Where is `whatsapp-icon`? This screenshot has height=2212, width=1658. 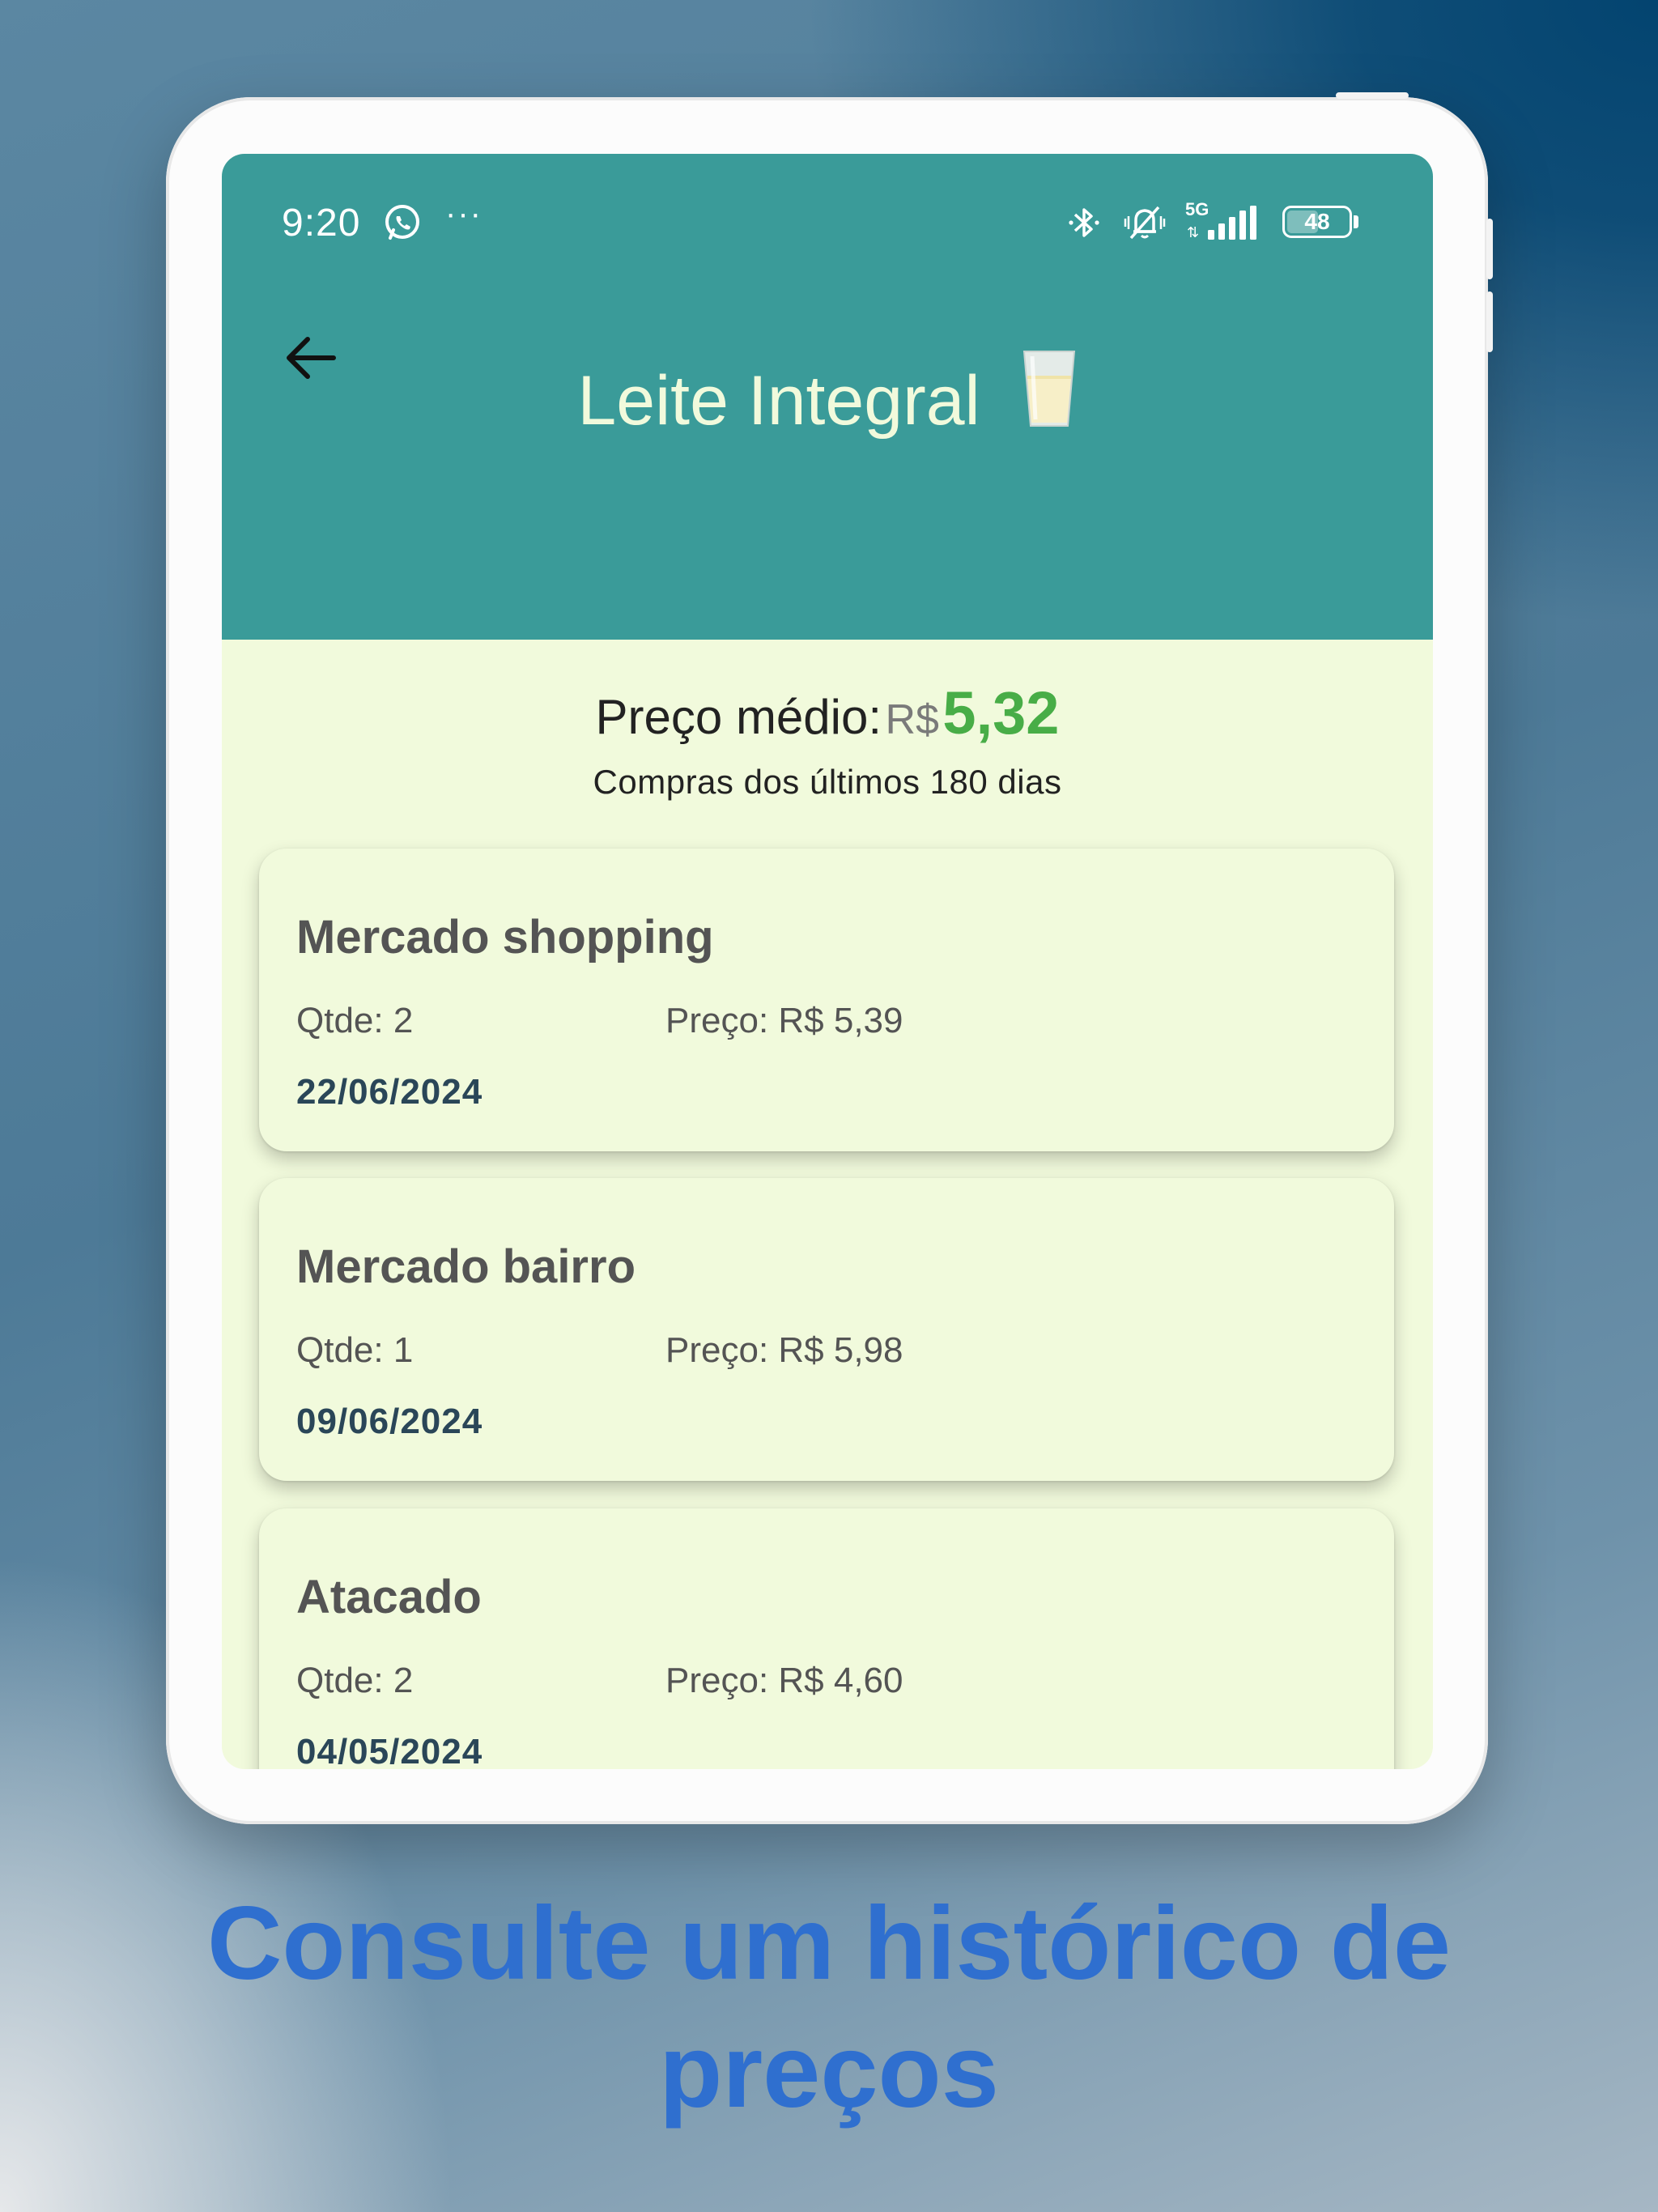
whatsapp-icon is located at coordinates (402, 223).